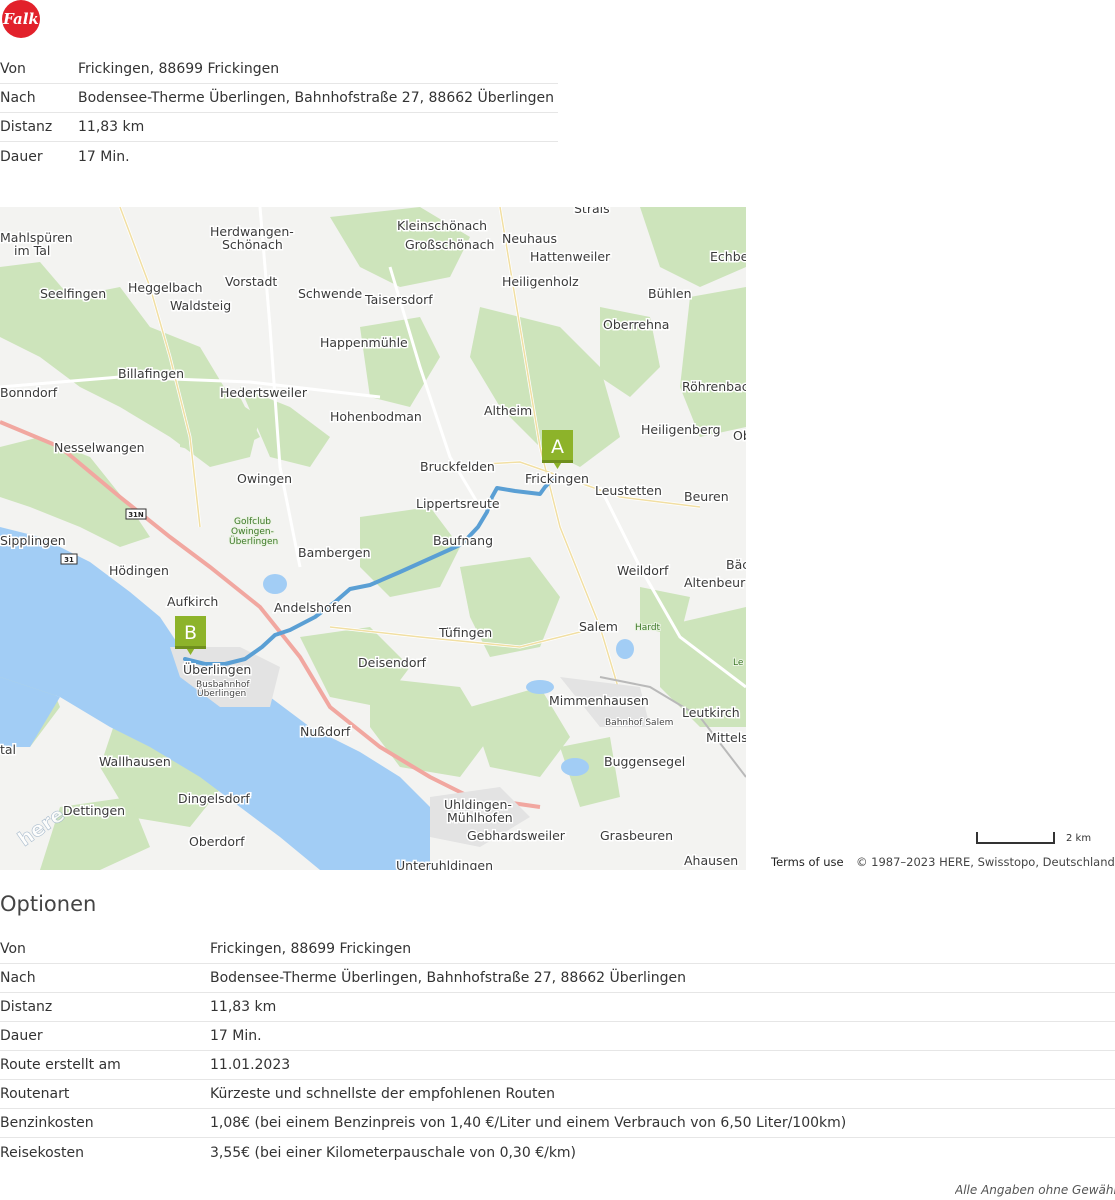 This screenshot has width=1115, height=1200. What do you see at coordinates (252, 522) in the screenshot?
I see `map-label: Golfclub` at bounding box center [252, 522].